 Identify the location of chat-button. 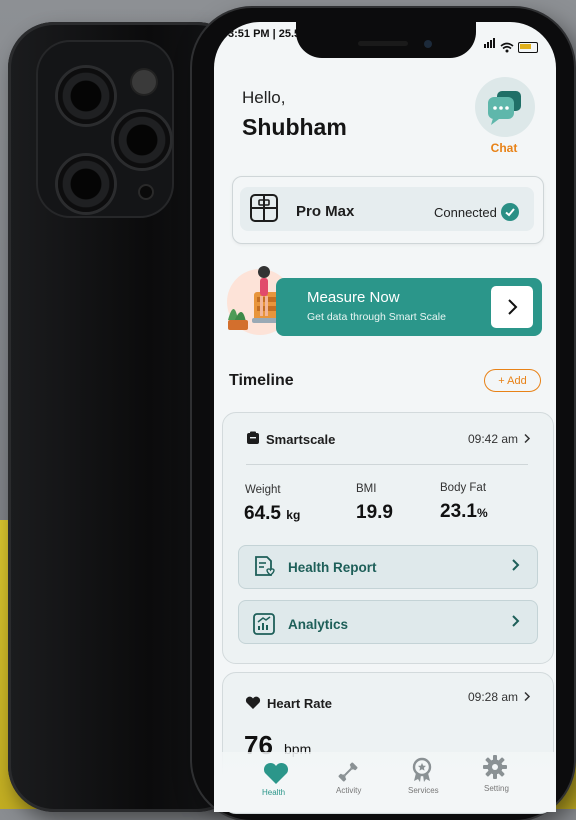
(505, 107).